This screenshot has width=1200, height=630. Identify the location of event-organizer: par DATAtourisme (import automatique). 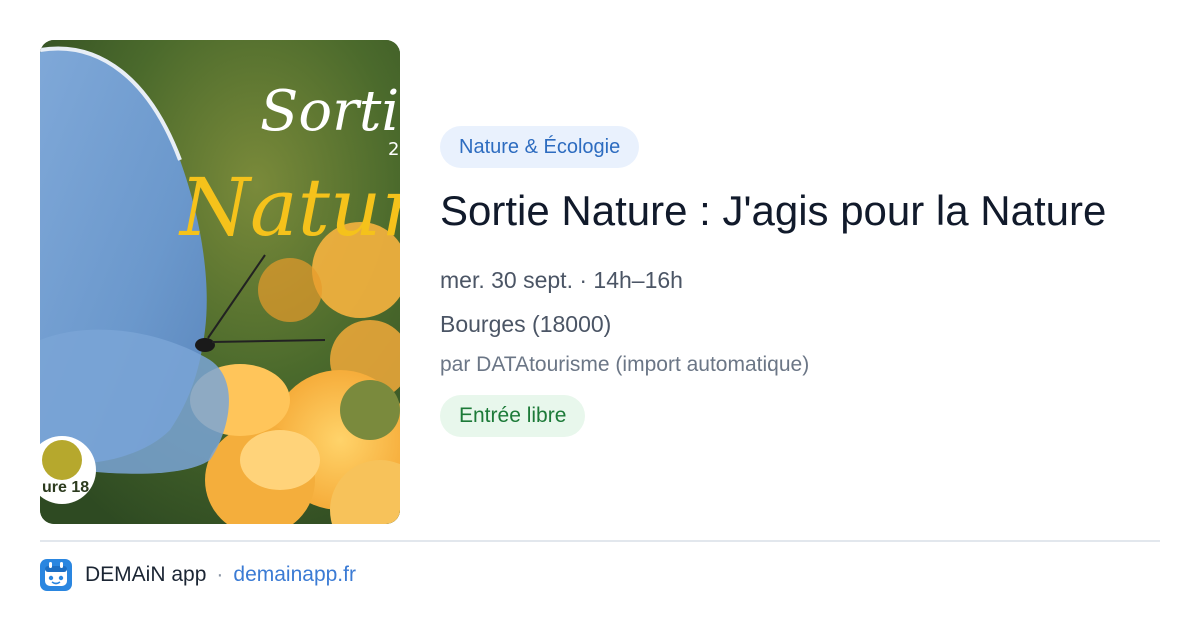
(625, 364).